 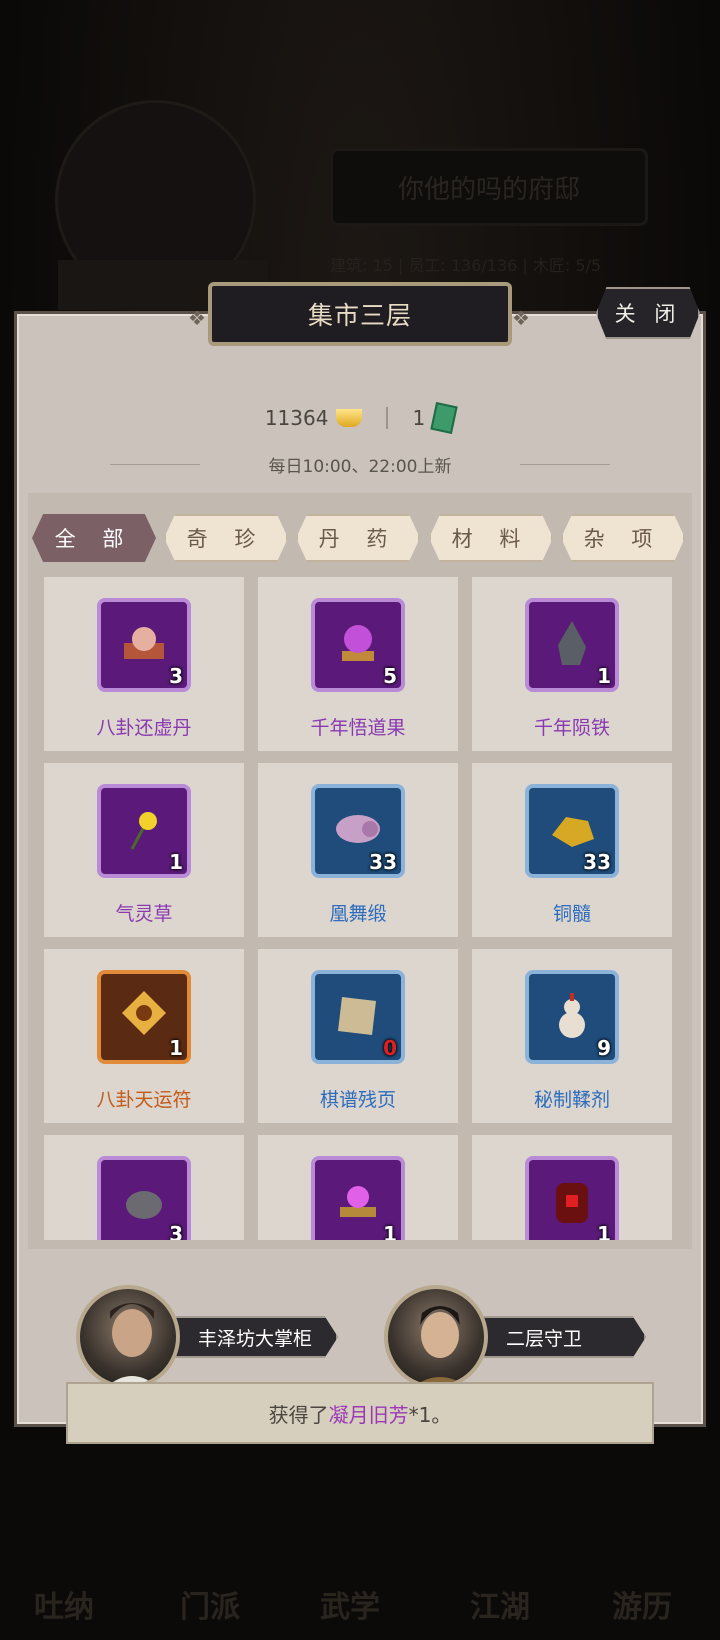 I want to click on item-card: 1 八卦天运符, so click(x=144, y=1036).